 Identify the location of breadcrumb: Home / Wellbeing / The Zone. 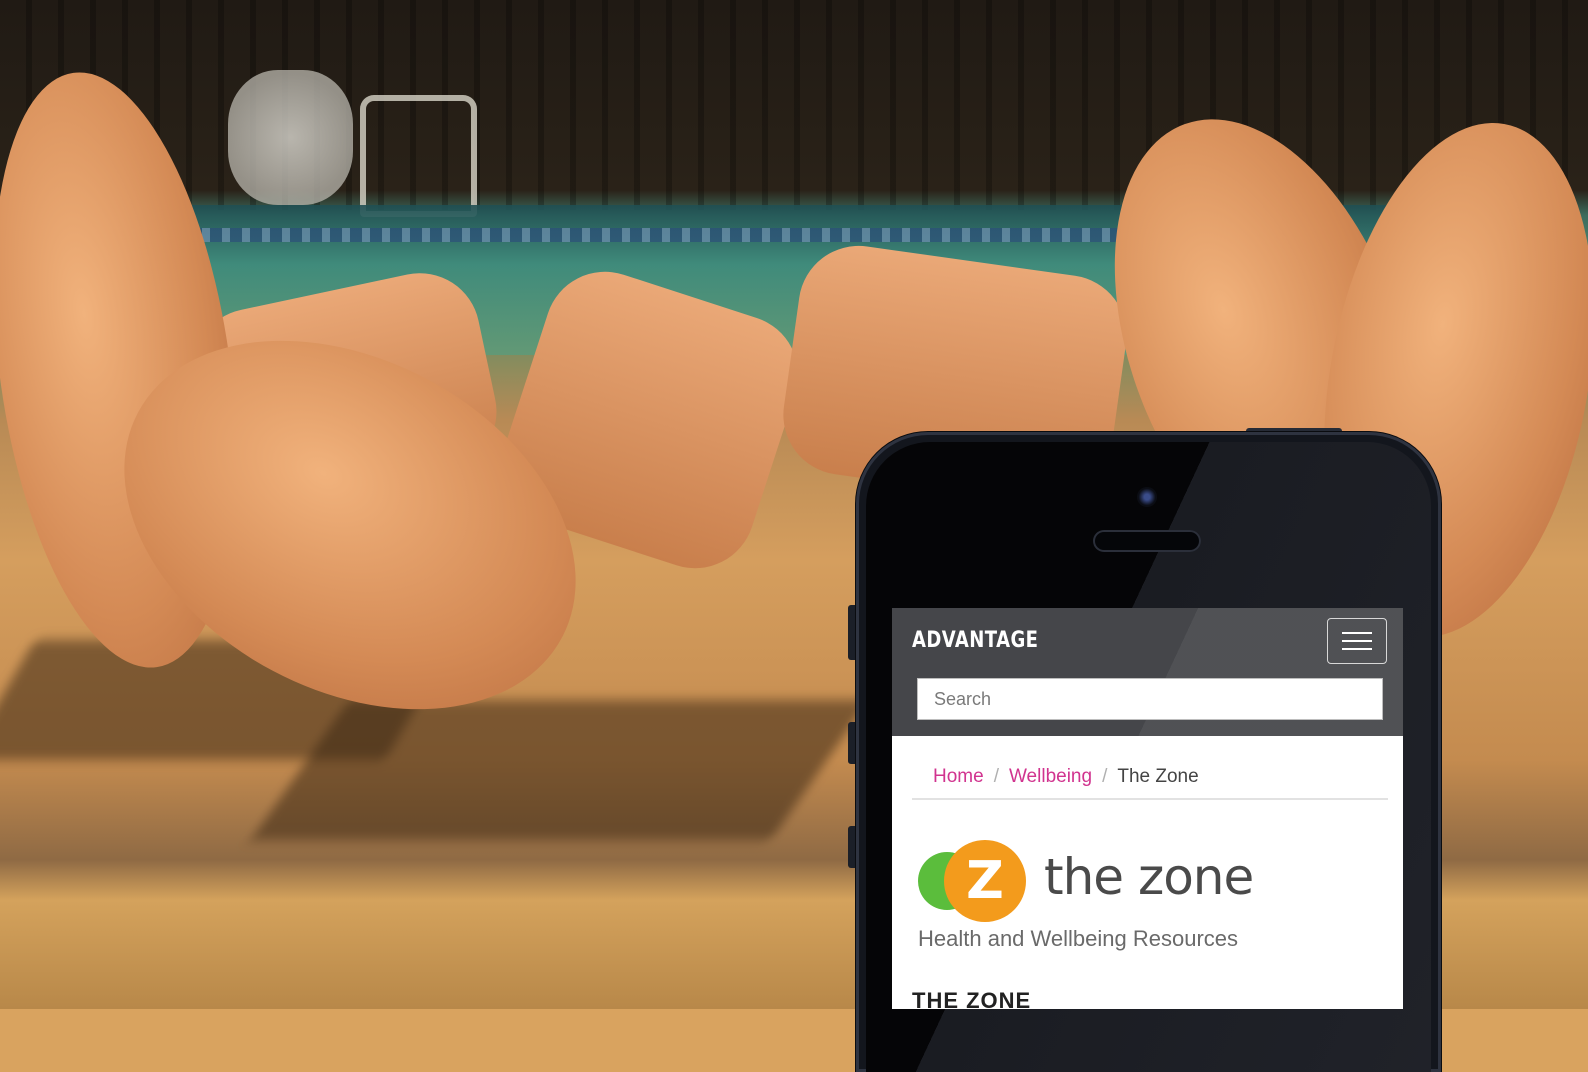
(1150, 778).